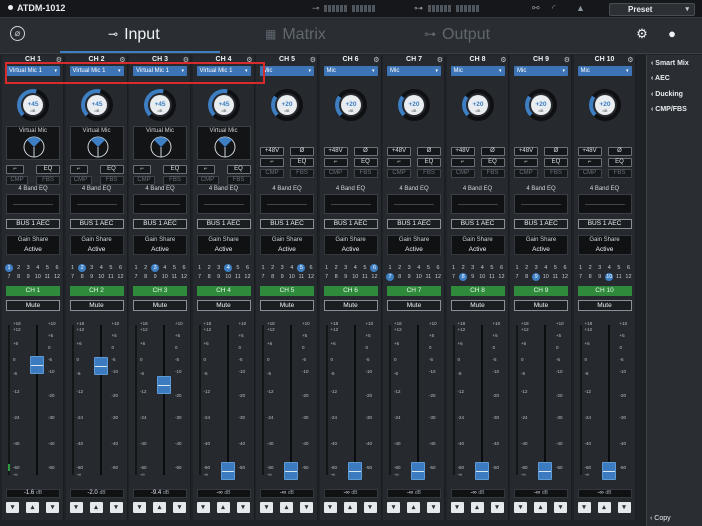  Describe the element at coordinates (350, 305) in the screenshot. I see `mute-button: Mute` at that location.